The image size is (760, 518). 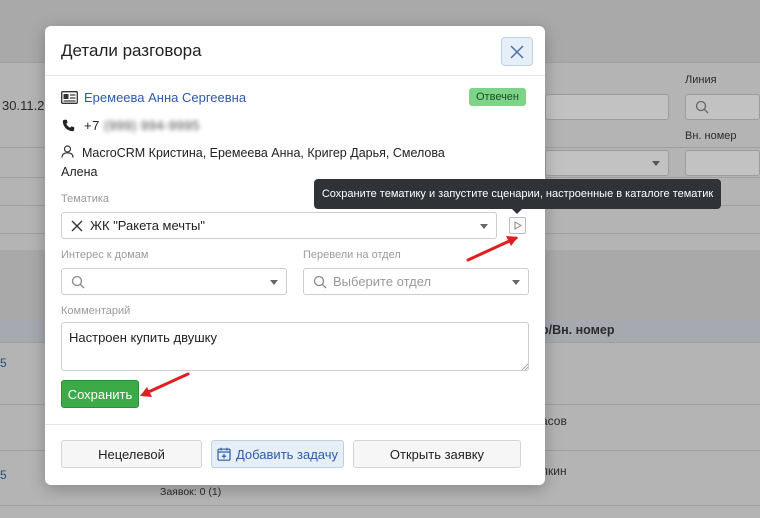 I want to click on phone-masked: (999) 994-9995, so click(x=151, y=125).